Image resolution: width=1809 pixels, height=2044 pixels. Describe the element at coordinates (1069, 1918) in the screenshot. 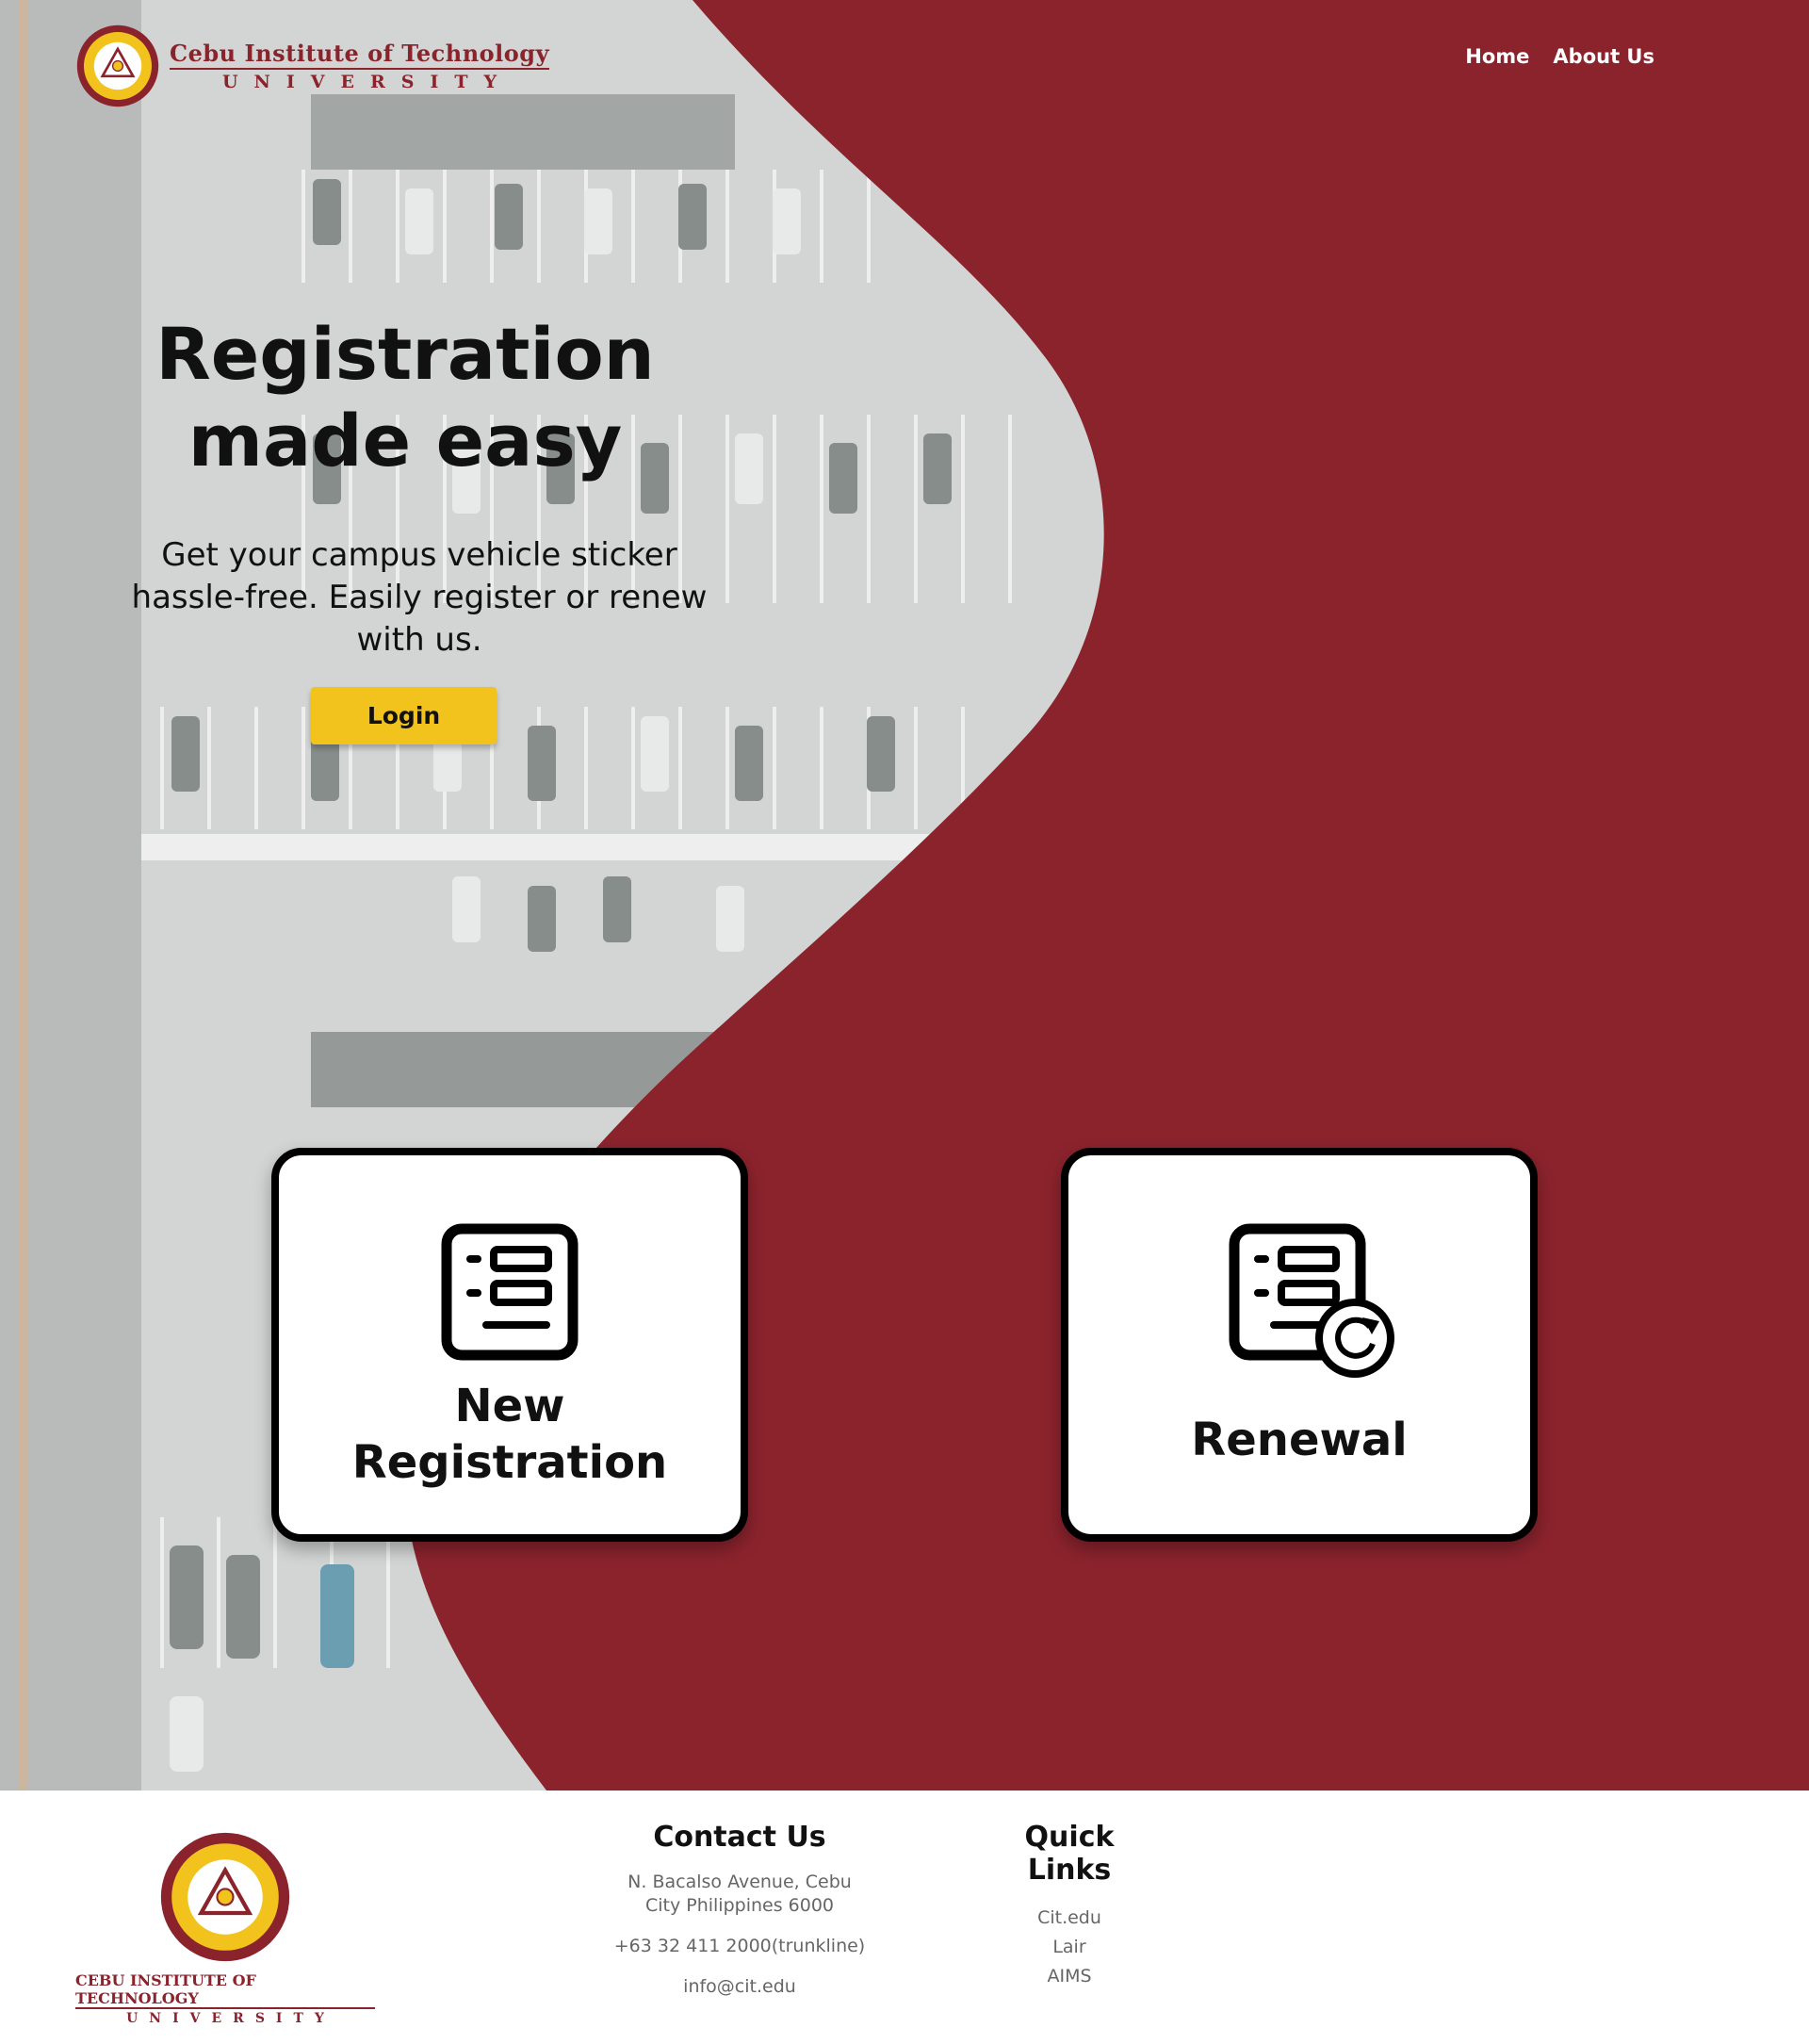

I see `quick-link-cit-edu: Cit.edu` at that location.